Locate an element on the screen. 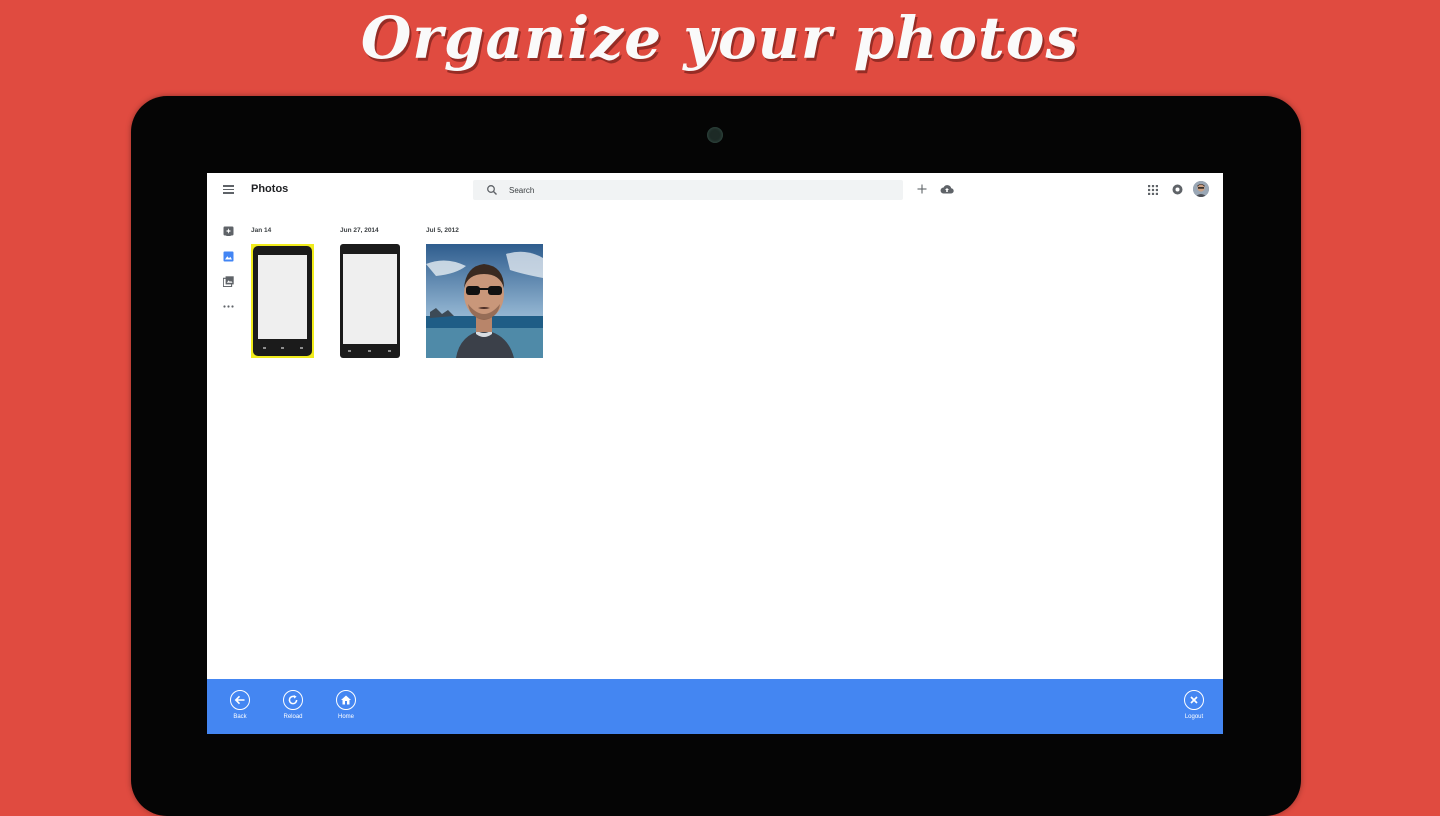  back-button: Back is located at coordinates (241, 710).